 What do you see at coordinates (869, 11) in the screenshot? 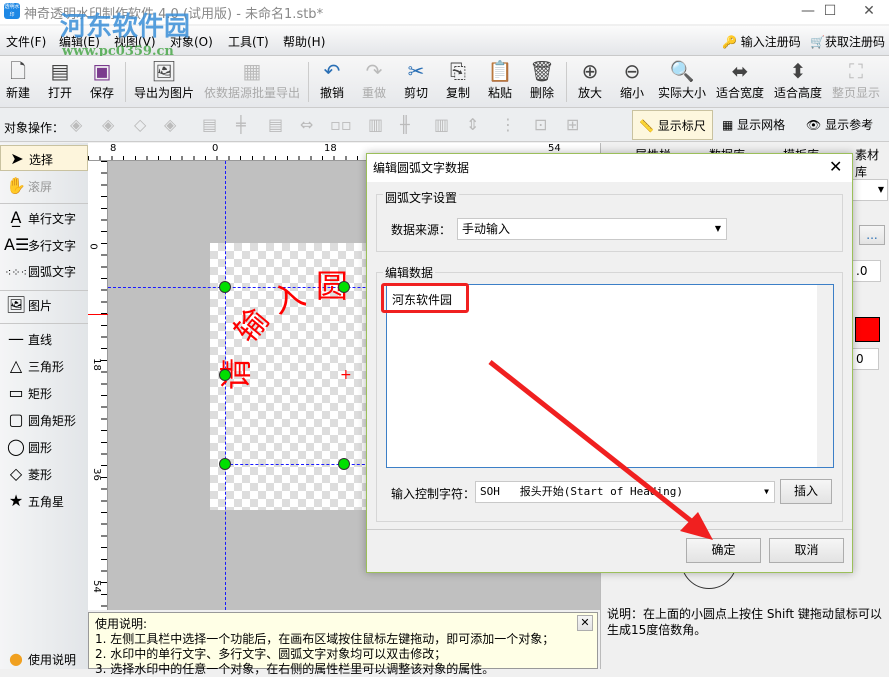
I see `close-button: ✕` at bounding box center [869, 11].